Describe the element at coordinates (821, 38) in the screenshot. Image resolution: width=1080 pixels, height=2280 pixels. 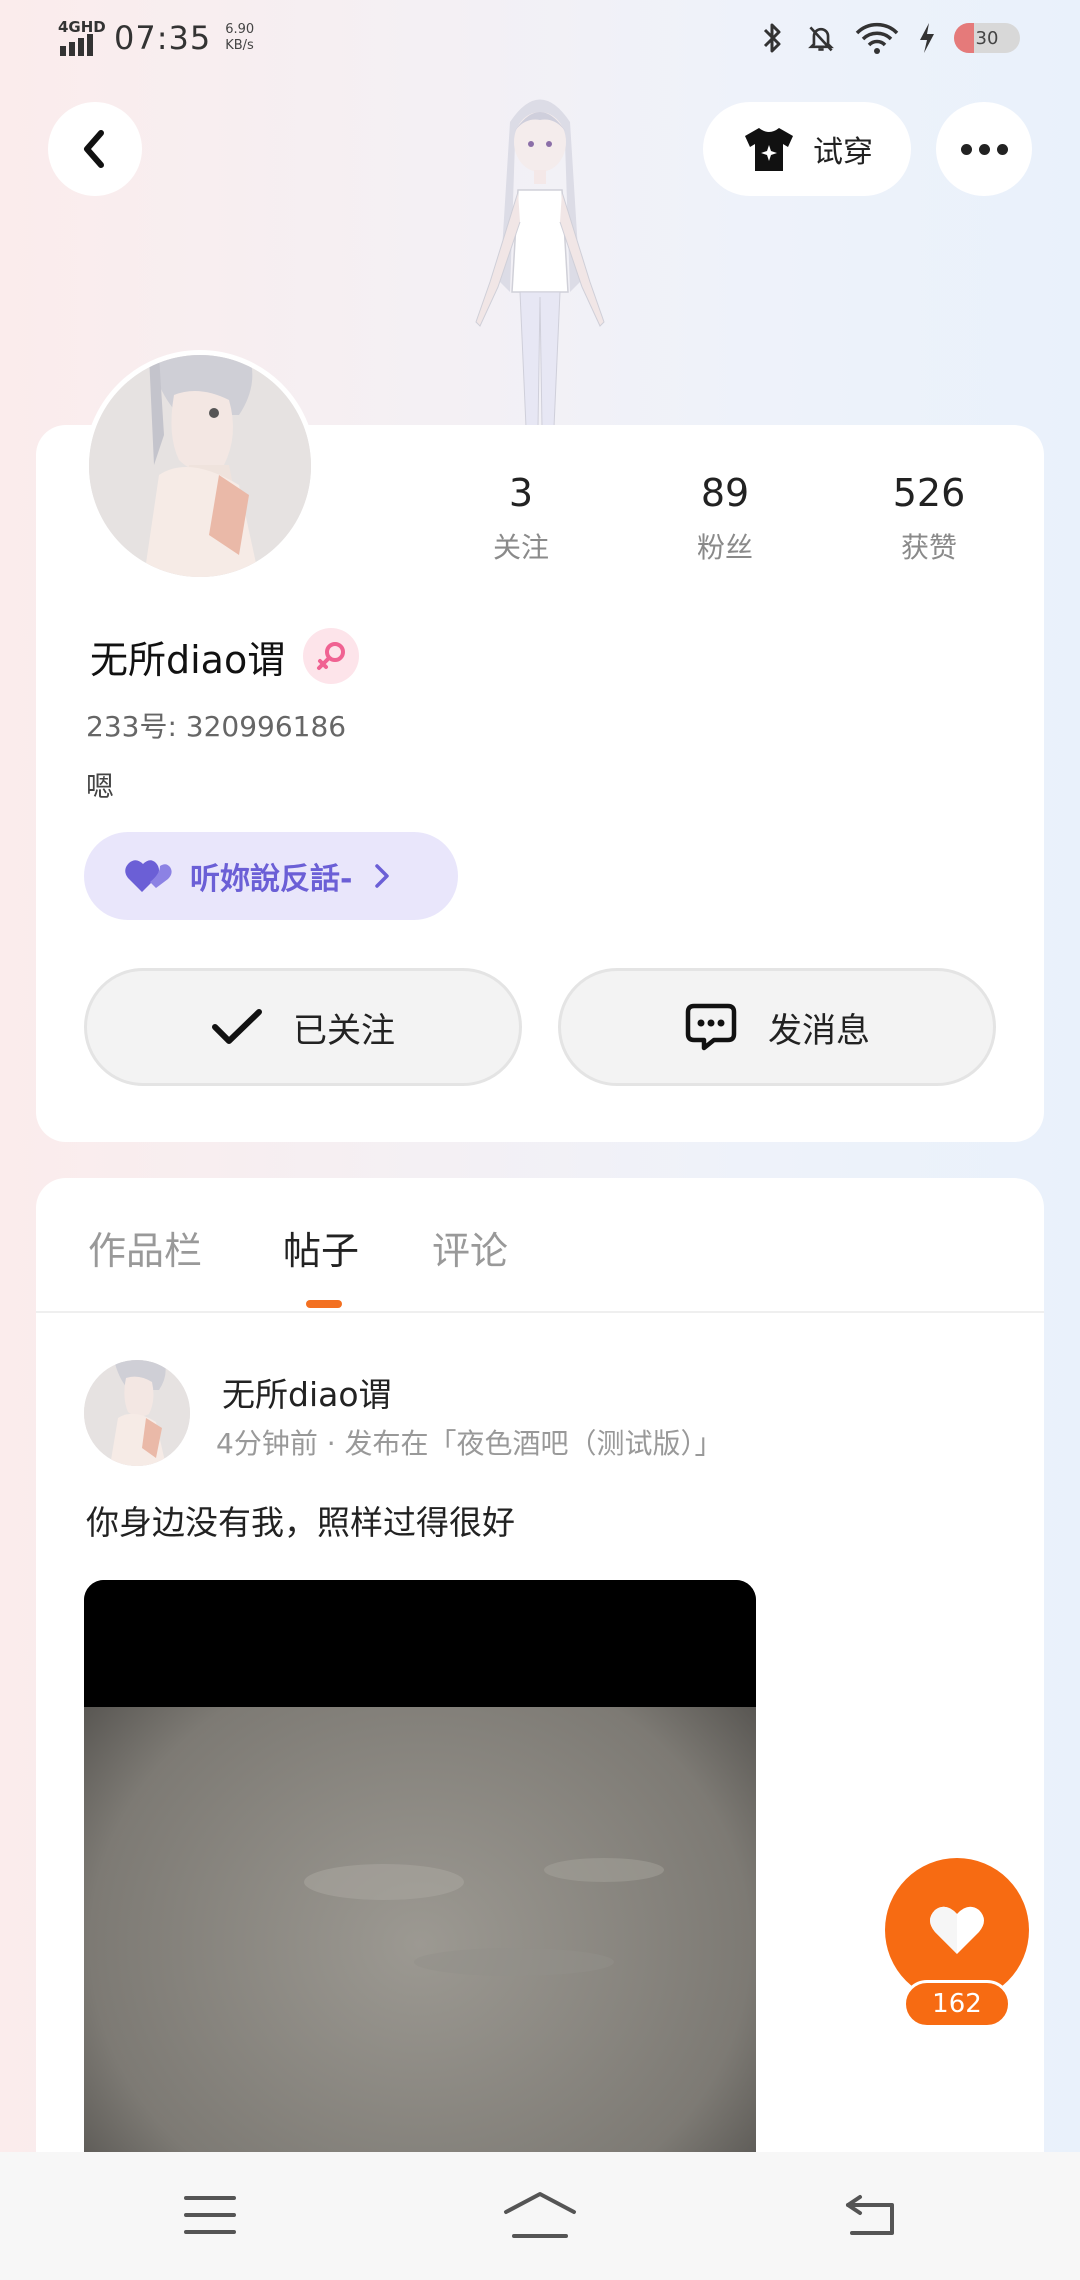
I see `bell-off-icon` at that location.